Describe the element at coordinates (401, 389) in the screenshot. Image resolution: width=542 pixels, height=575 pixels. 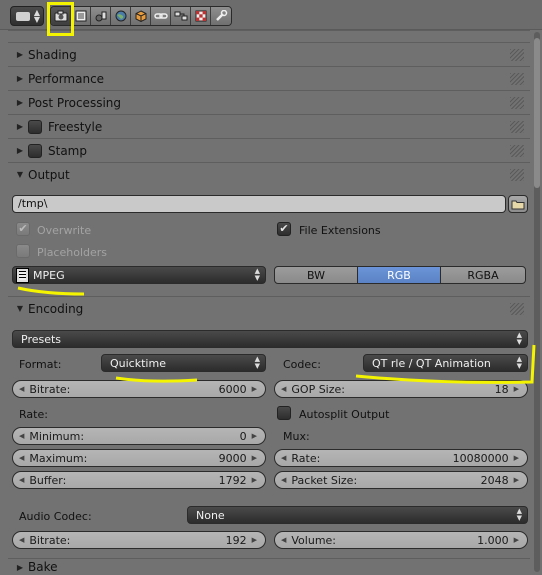
I see `gop-size-field: ◀ GOP Size: 18 ▶` at that location.